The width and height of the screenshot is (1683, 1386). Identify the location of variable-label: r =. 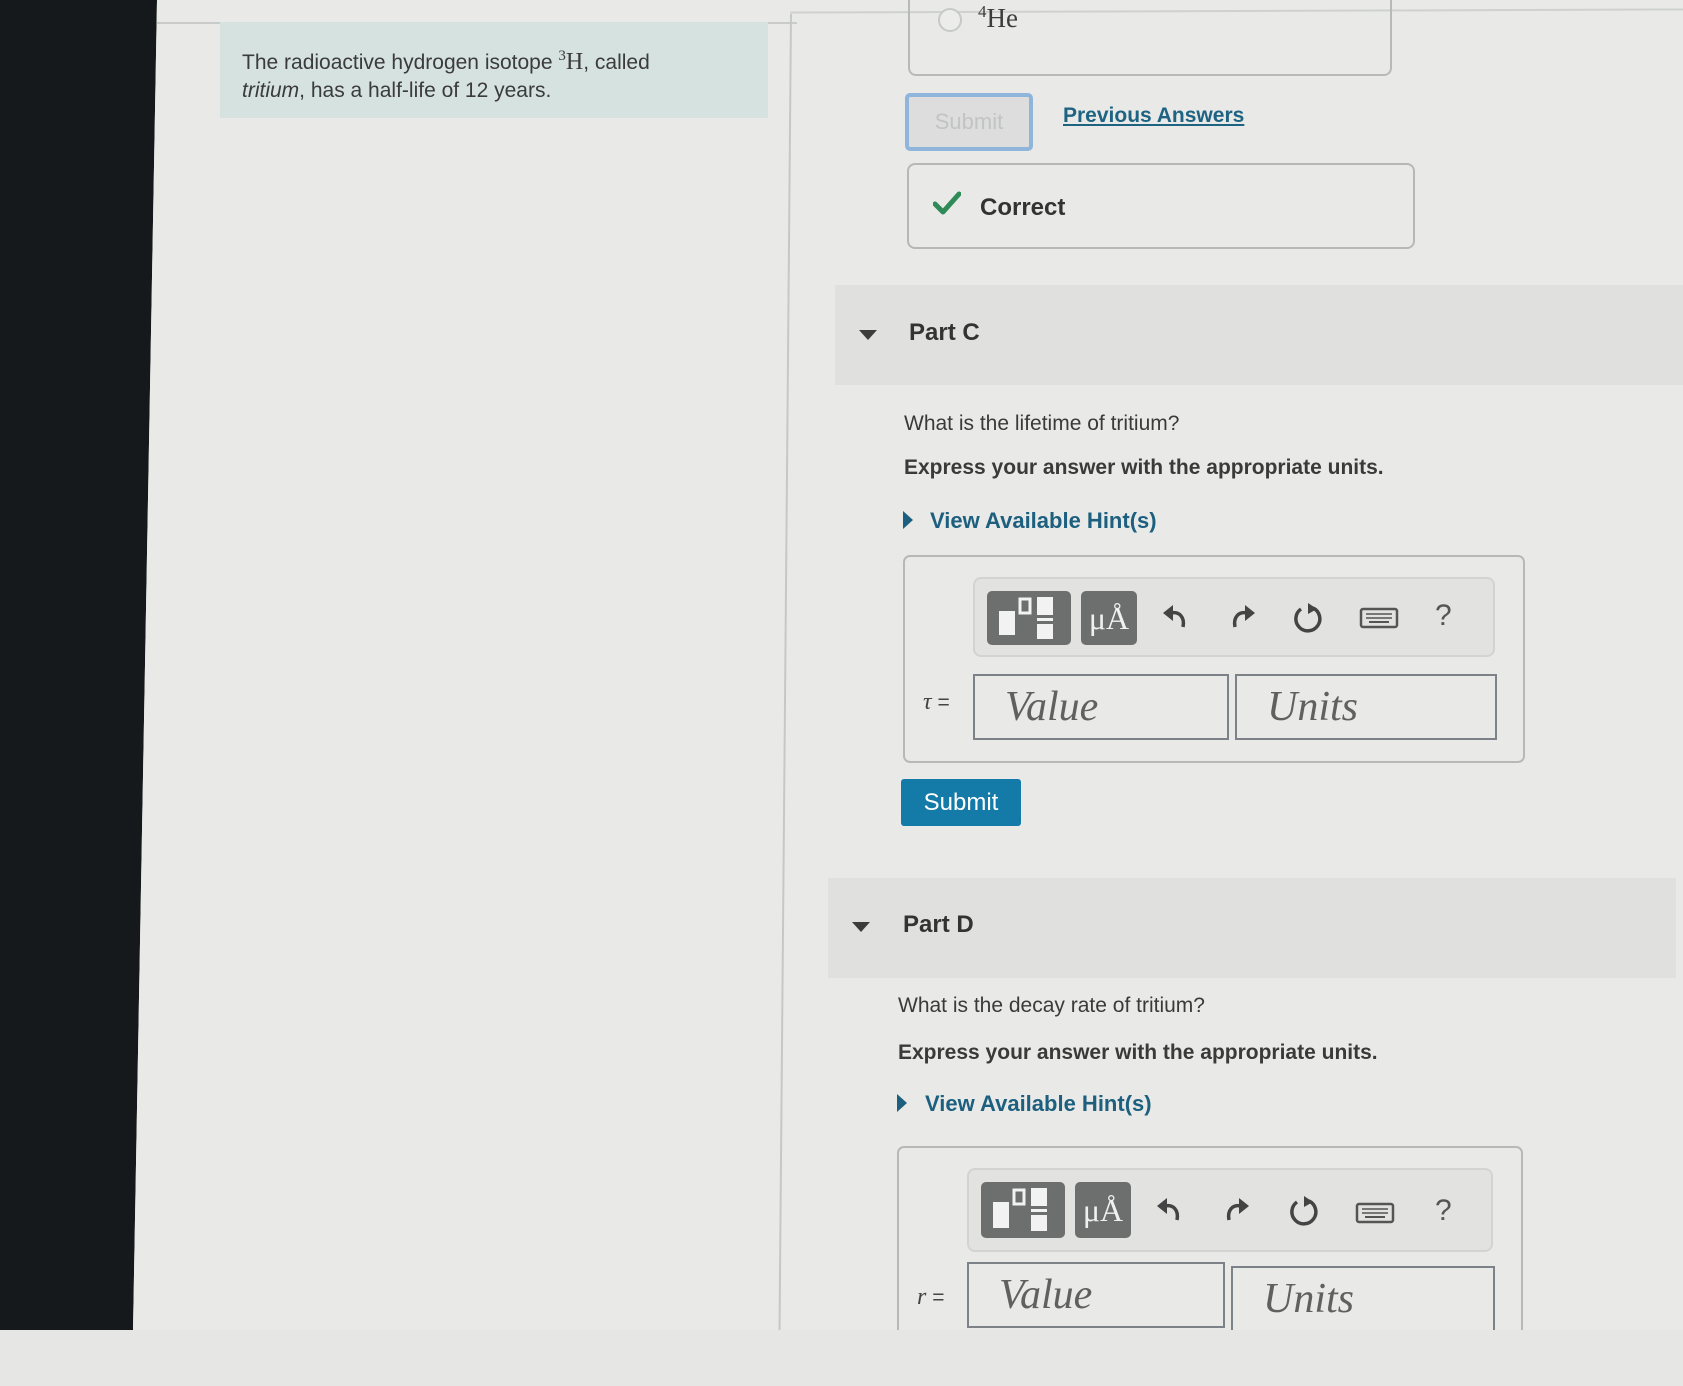
(930, 1297).